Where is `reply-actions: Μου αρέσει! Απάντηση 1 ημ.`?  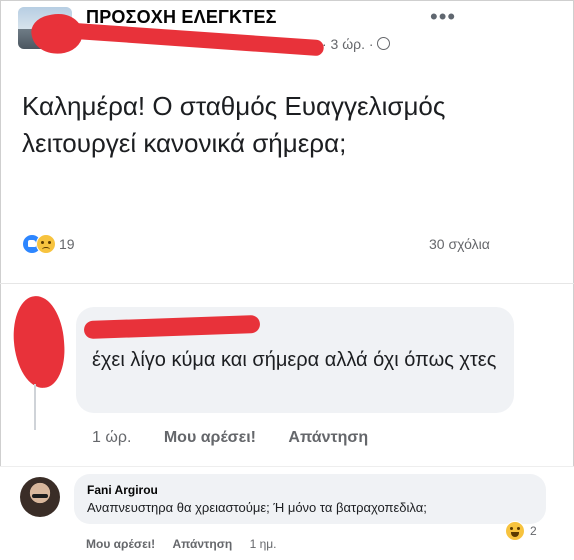 reply-actions: Μου αρέσει! Απάντηση 1 ημ. is located at coordinates (181, 544).